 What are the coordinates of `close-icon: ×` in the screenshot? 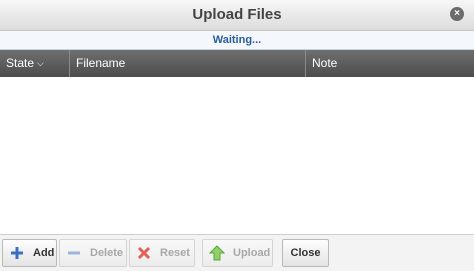 It's located at (457, 14).